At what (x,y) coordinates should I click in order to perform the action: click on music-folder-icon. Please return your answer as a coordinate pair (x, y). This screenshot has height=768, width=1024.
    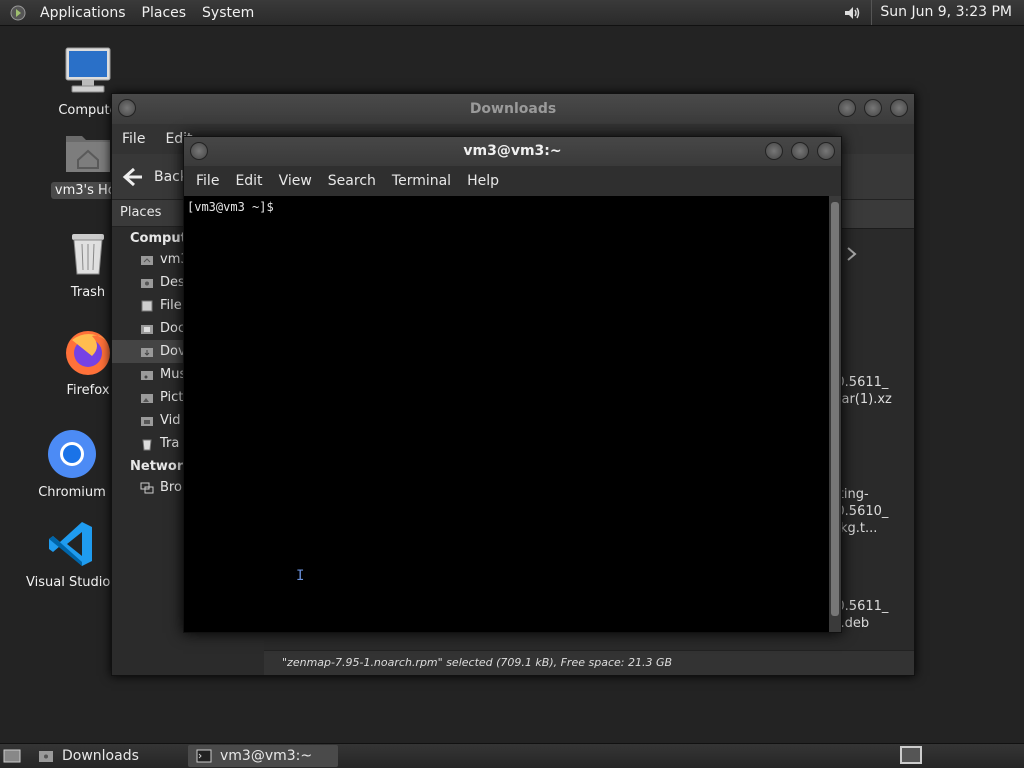
    Looking at the image, I should click on (147, 375).